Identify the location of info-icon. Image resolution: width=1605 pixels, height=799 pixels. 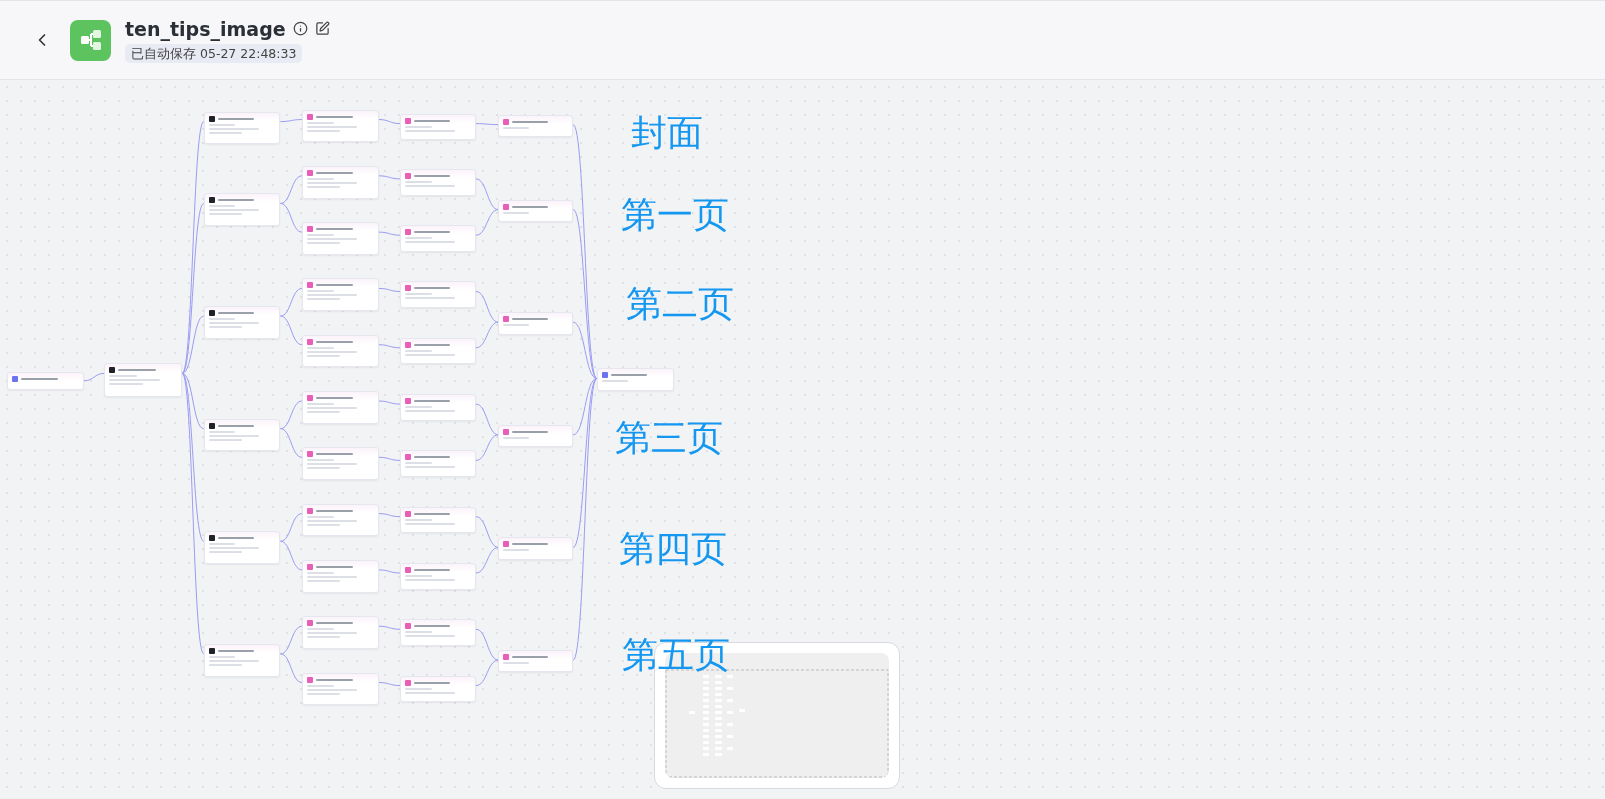
(300, 28).